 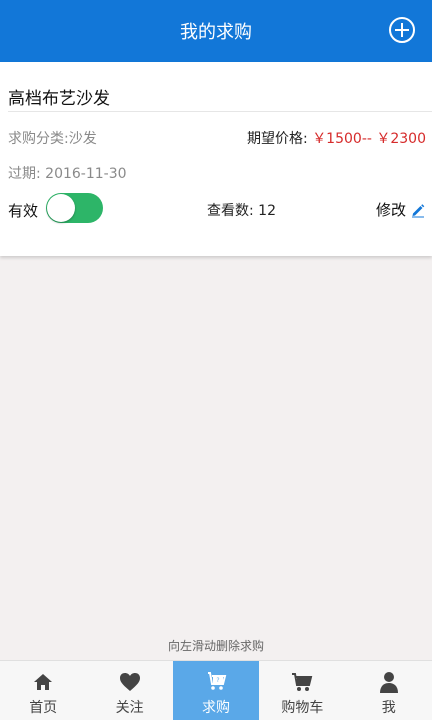 I want to click on tab-home: 首页, so click(x=43, y=690).